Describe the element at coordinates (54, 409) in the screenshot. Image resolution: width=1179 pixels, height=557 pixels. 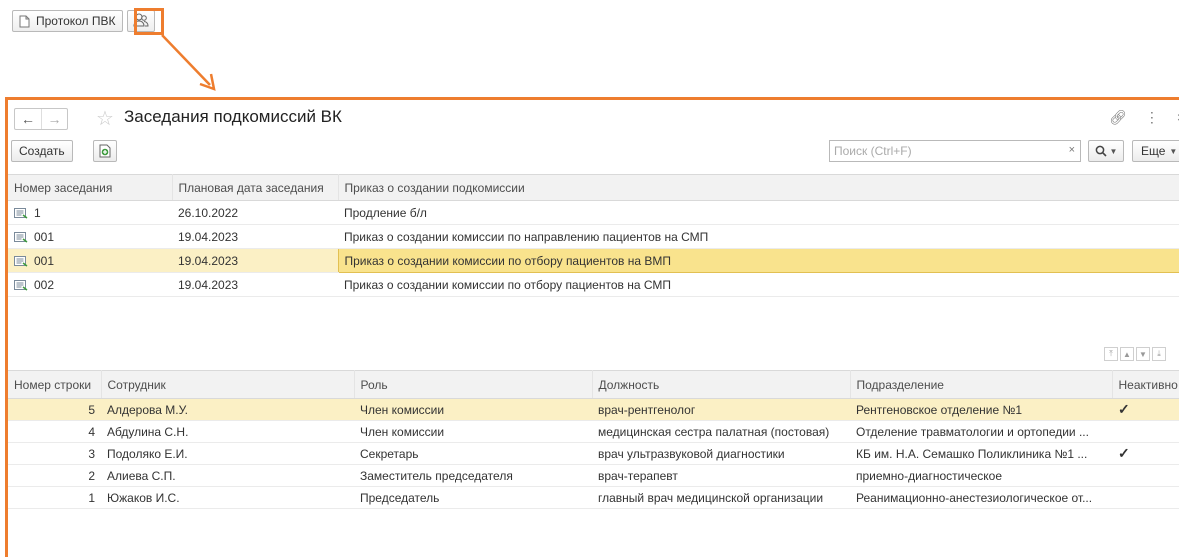
I see `line-number-cell: 5` at that location.